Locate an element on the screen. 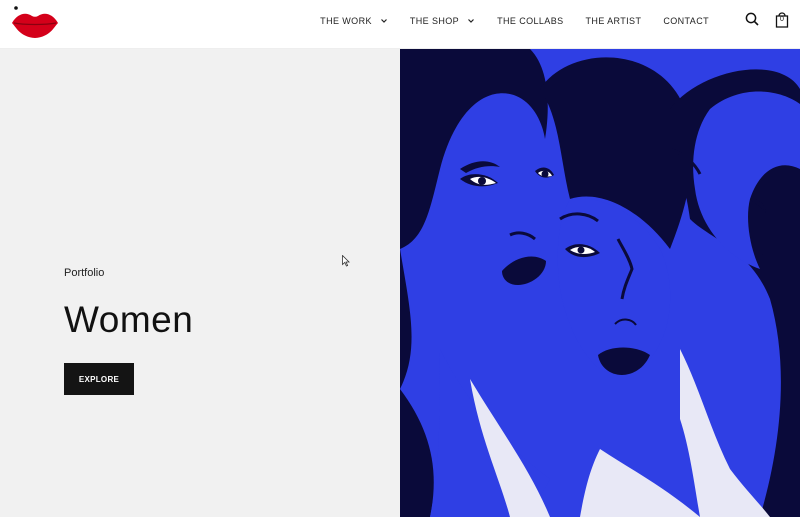  nav-item-label: THE COLLABS is located at coordinates (530, 21).